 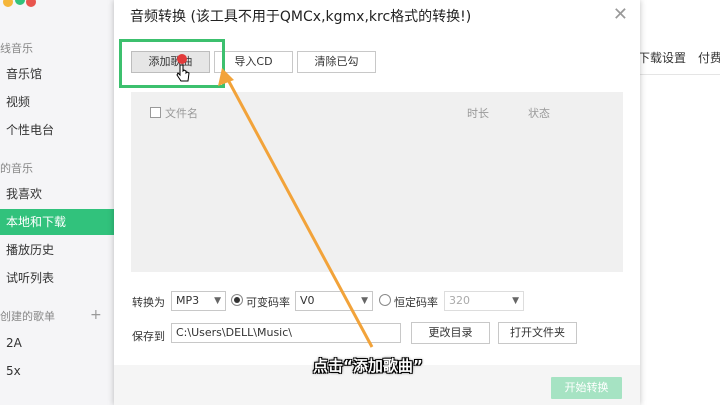 What do you see at coordinates (459, 300) in the screenshot?
I see `cbr-value: 320` at bounding box center [459, 300].